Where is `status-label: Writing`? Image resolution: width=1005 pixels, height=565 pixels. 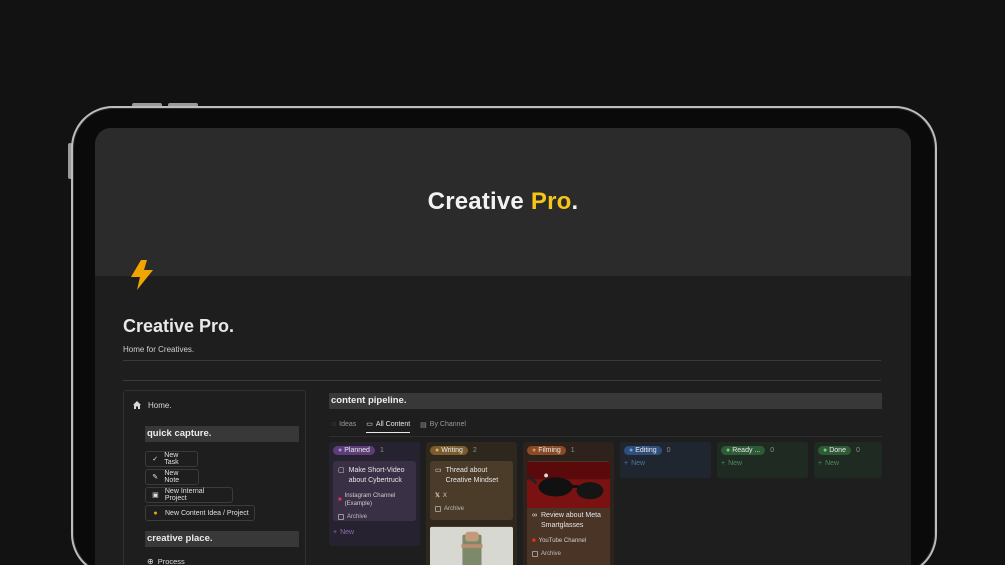 status-label: Writing is located at coordinates (452, 450).